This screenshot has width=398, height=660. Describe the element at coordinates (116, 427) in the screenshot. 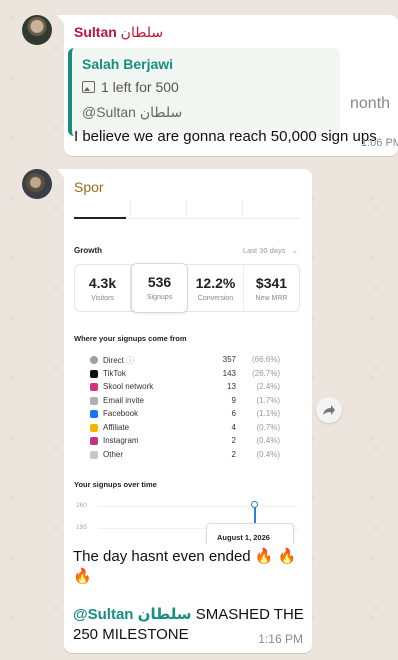

I see `source-name: Affiliate` at that location.